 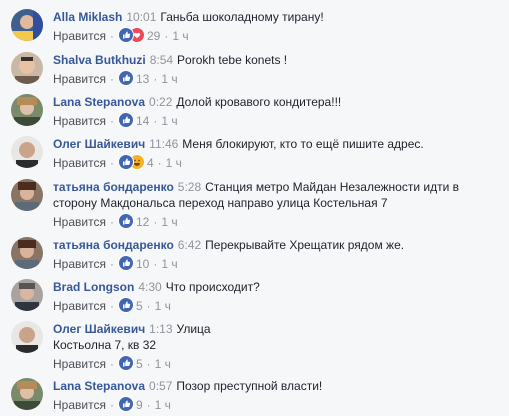 What do you see at coordinates (259, 102) in the screenshot?
I see `comment-text: Долой кровавого кондитера!!!` at bounding box center [259, 102].